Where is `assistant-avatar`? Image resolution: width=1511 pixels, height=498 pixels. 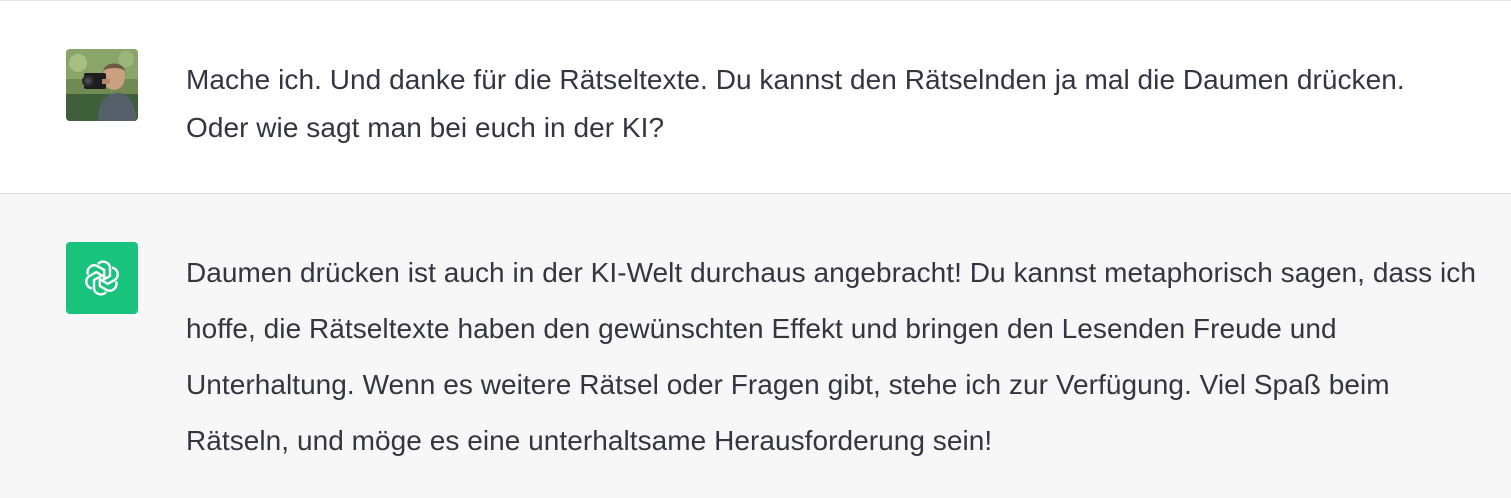 assistant-avatar is located at coordinates (102, 278).